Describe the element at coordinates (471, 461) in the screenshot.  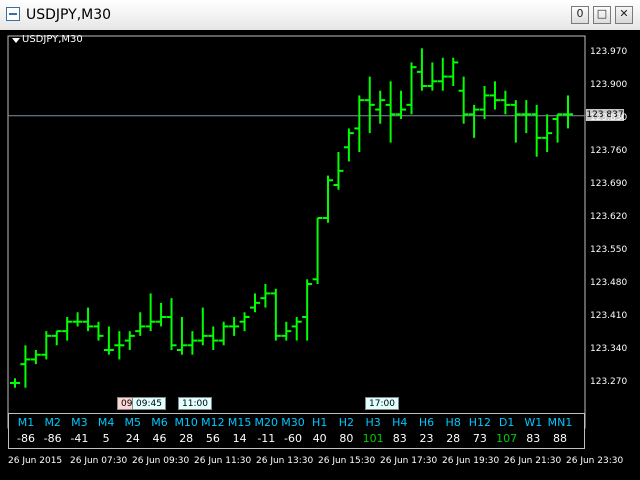
I see `time-axis-label: 26 Jun 19:30` at that location.